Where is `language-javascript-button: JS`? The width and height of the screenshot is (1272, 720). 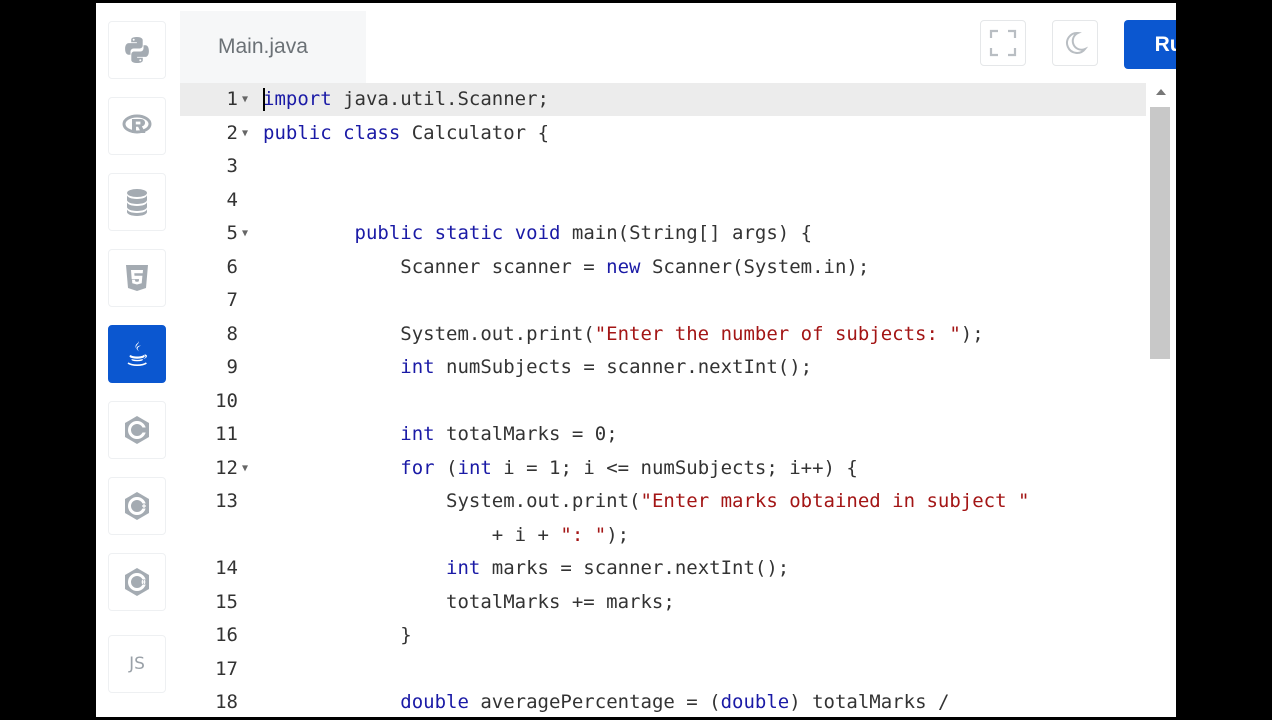 language-javascript-button: JS is located at coordinates (137, 664).